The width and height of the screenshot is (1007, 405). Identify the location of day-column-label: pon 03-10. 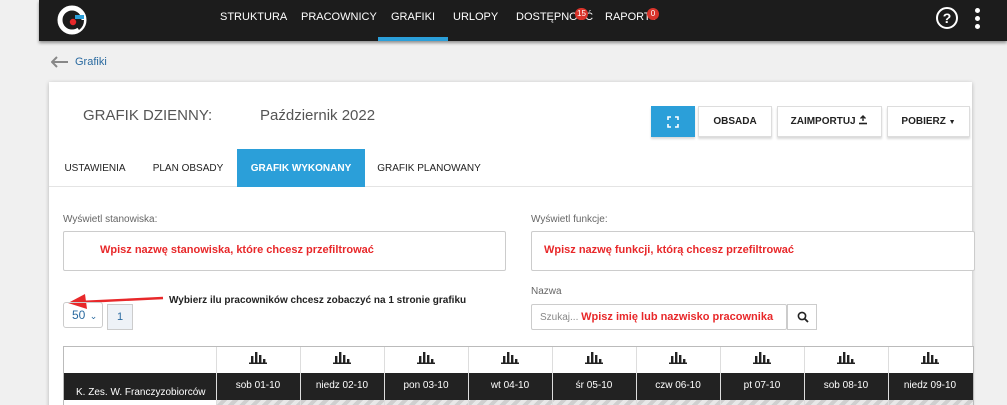
(426, 385).